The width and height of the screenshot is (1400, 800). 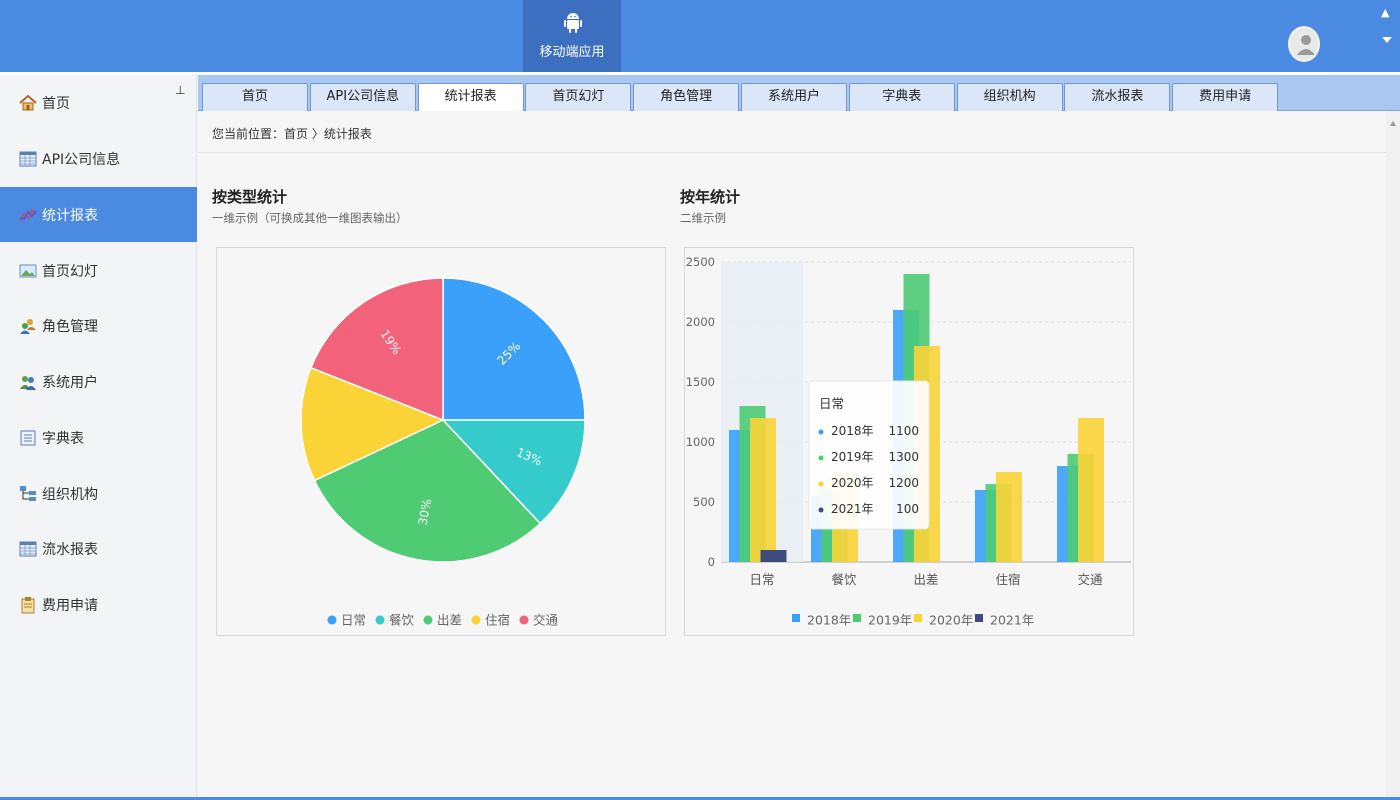 I want to click on pie-section-title: 按类型统计, so click(x=250, y=197).